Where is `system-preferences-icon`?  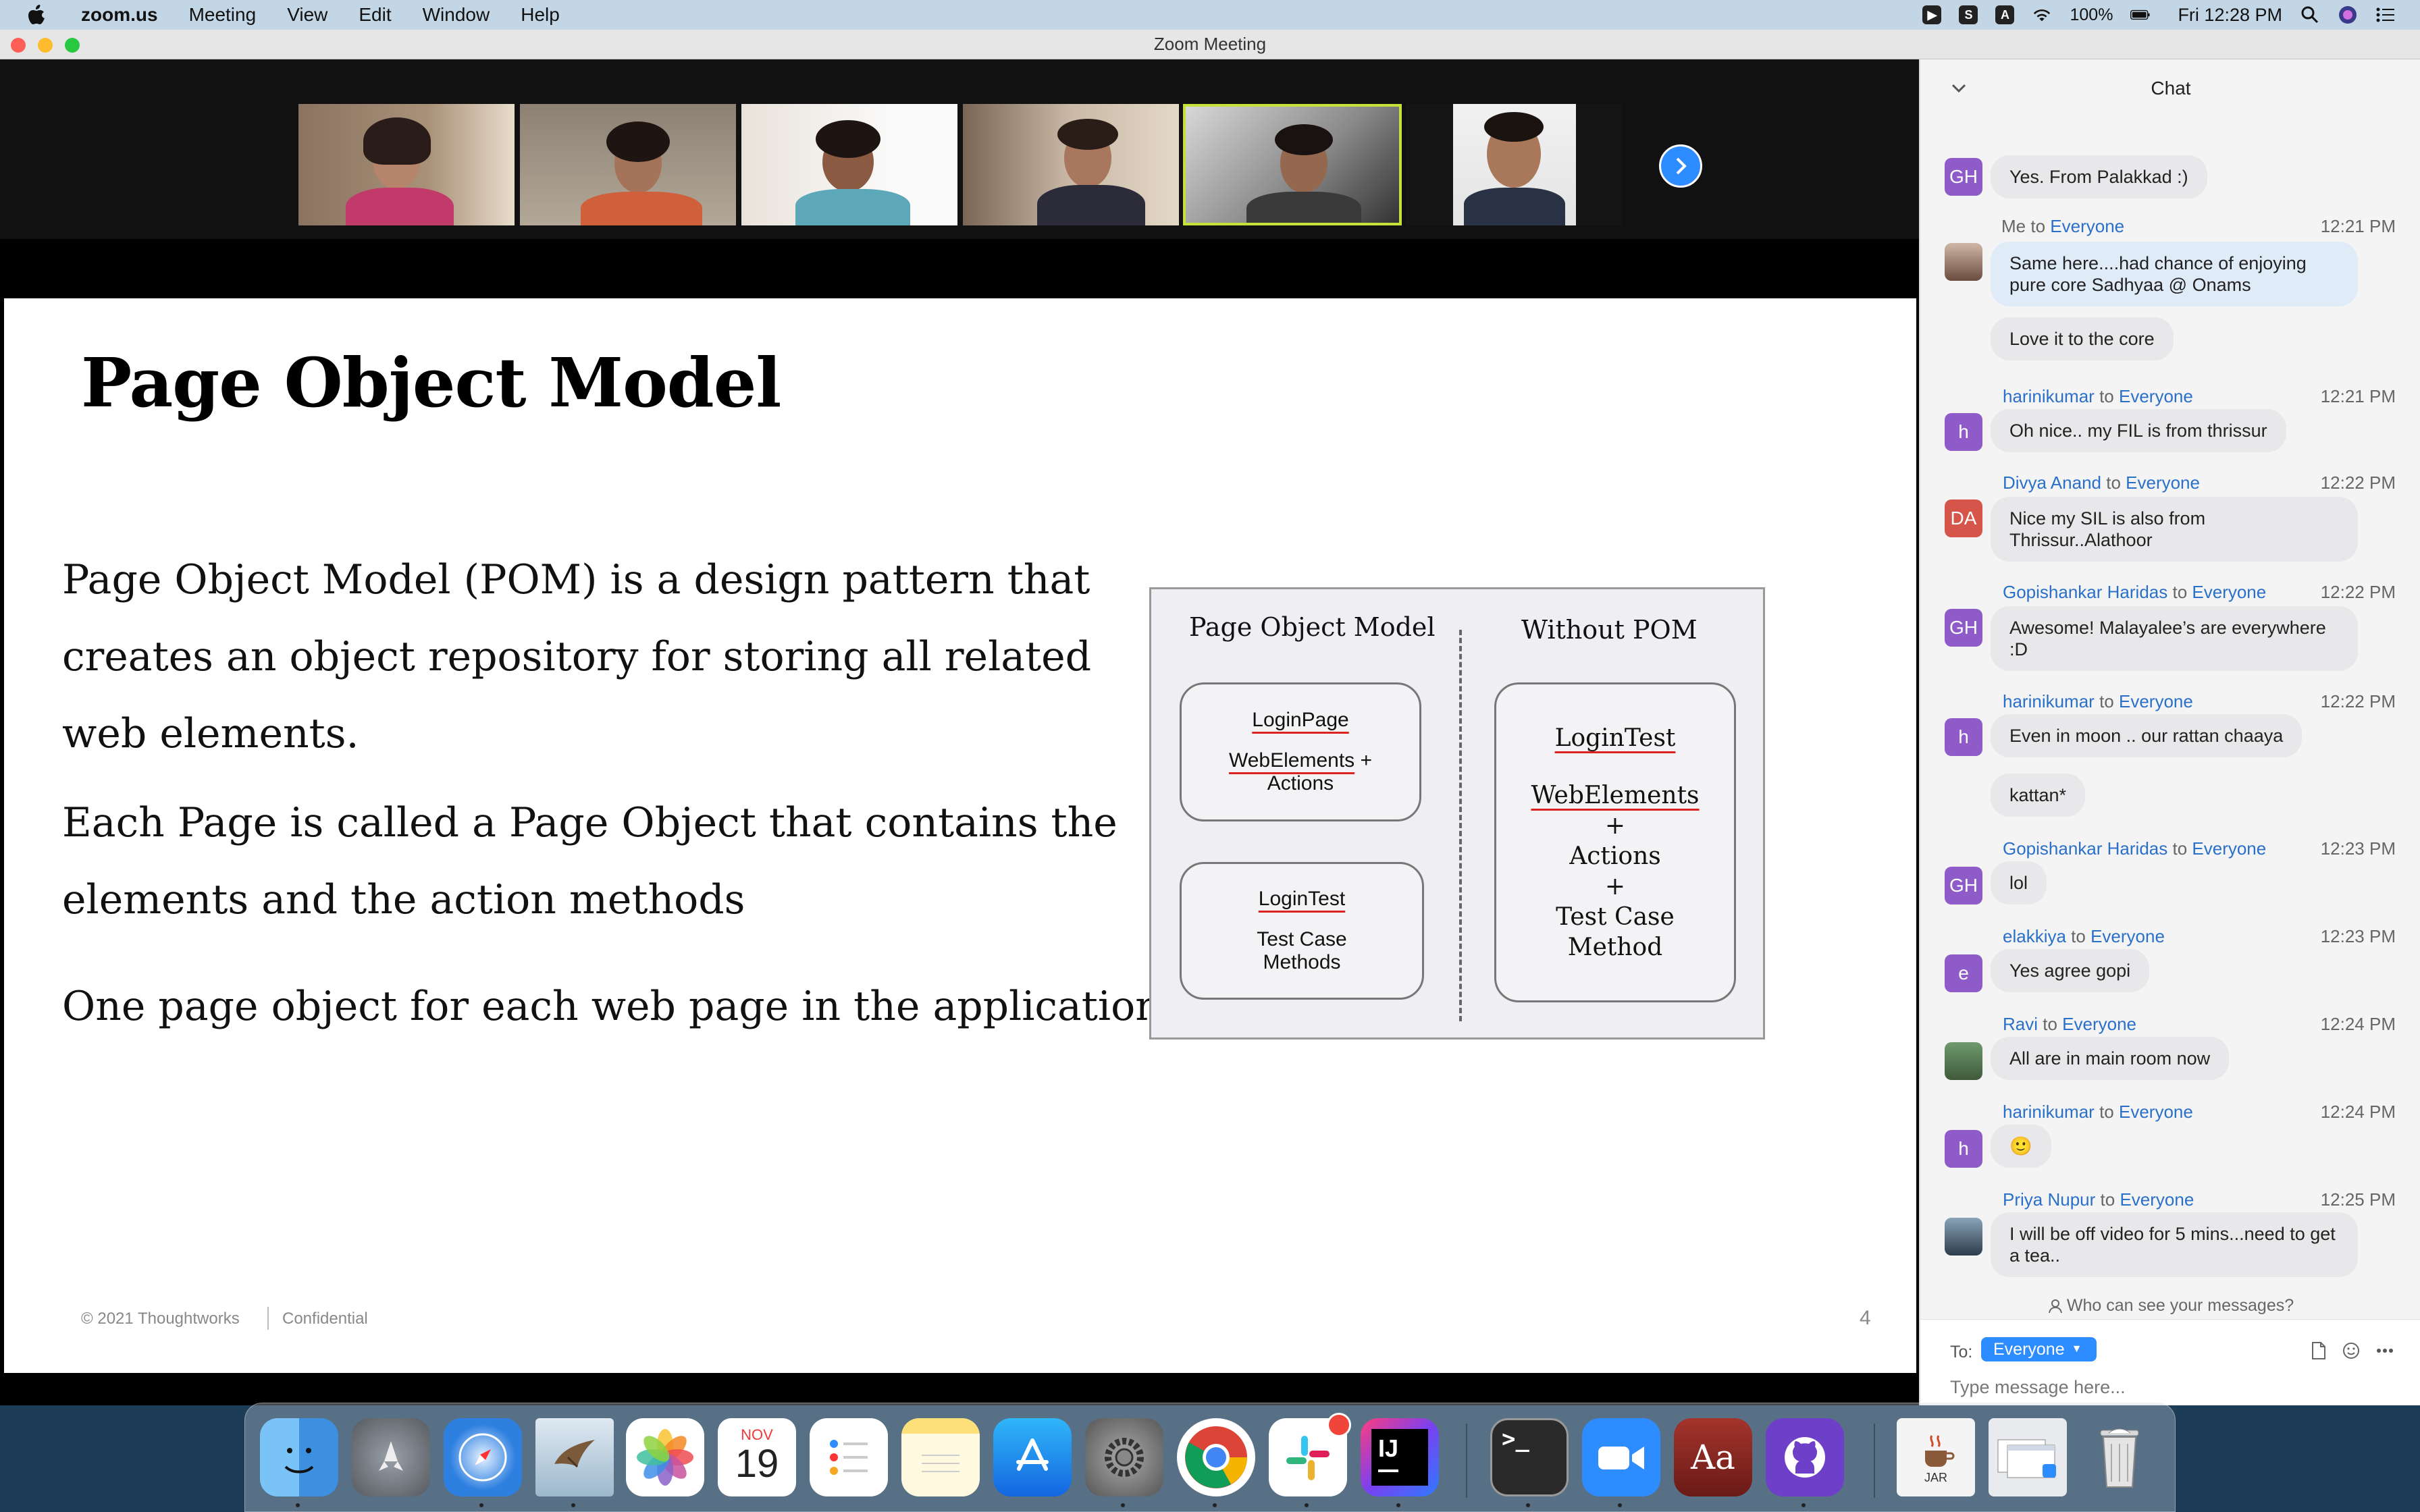 system-preferences-icon is located at coordinates (1124, 1457).